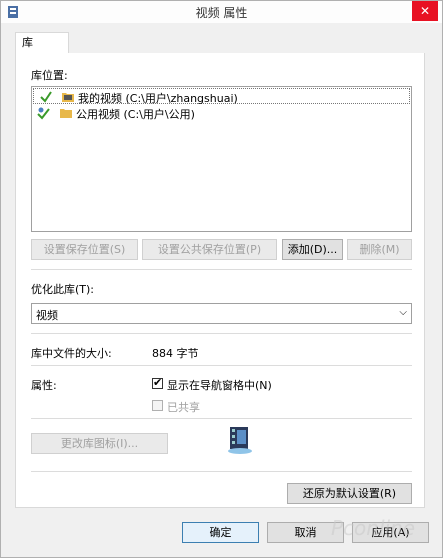  I want to click on window-title: 视频 属性, so click(221, 13).